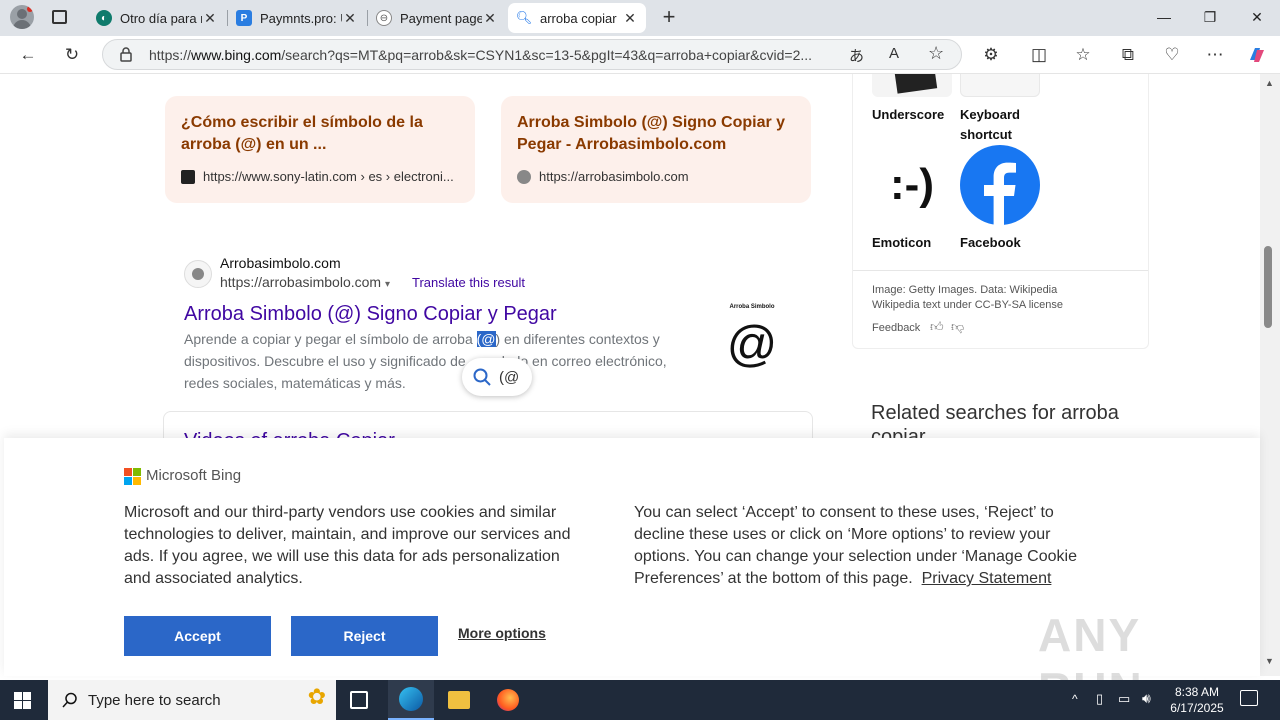 The height and width of the screenshot is (720, 1280). I want to click on globe-icon, so click(524, 176).